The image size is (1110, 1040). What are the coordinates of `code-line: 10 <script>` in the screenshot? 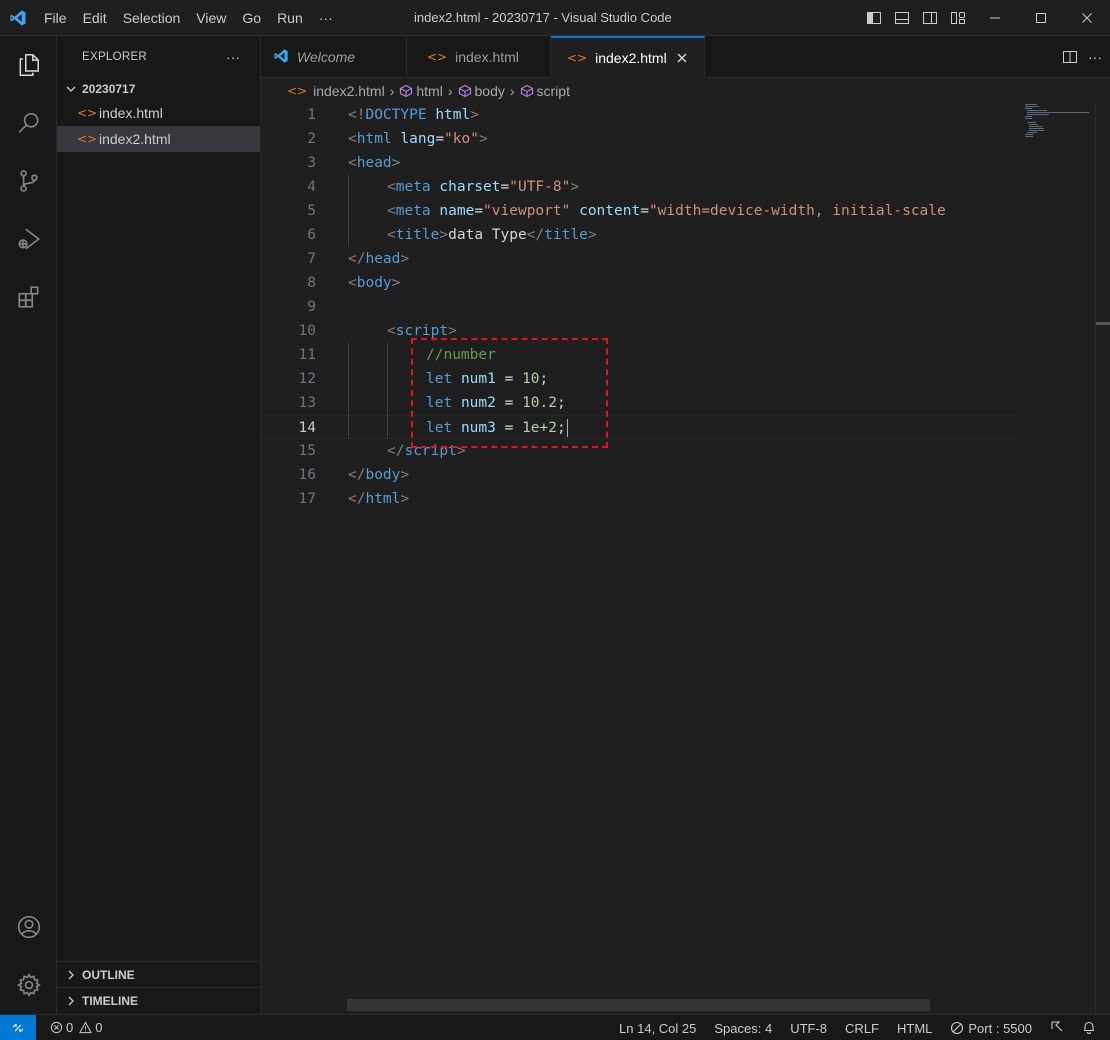 It's located at (639, 331).